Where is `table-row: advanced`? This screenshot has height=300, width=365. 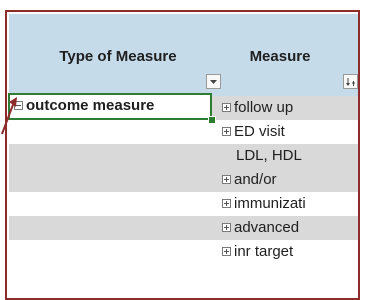 table-row: advanced is located at coordinates (183, 228).